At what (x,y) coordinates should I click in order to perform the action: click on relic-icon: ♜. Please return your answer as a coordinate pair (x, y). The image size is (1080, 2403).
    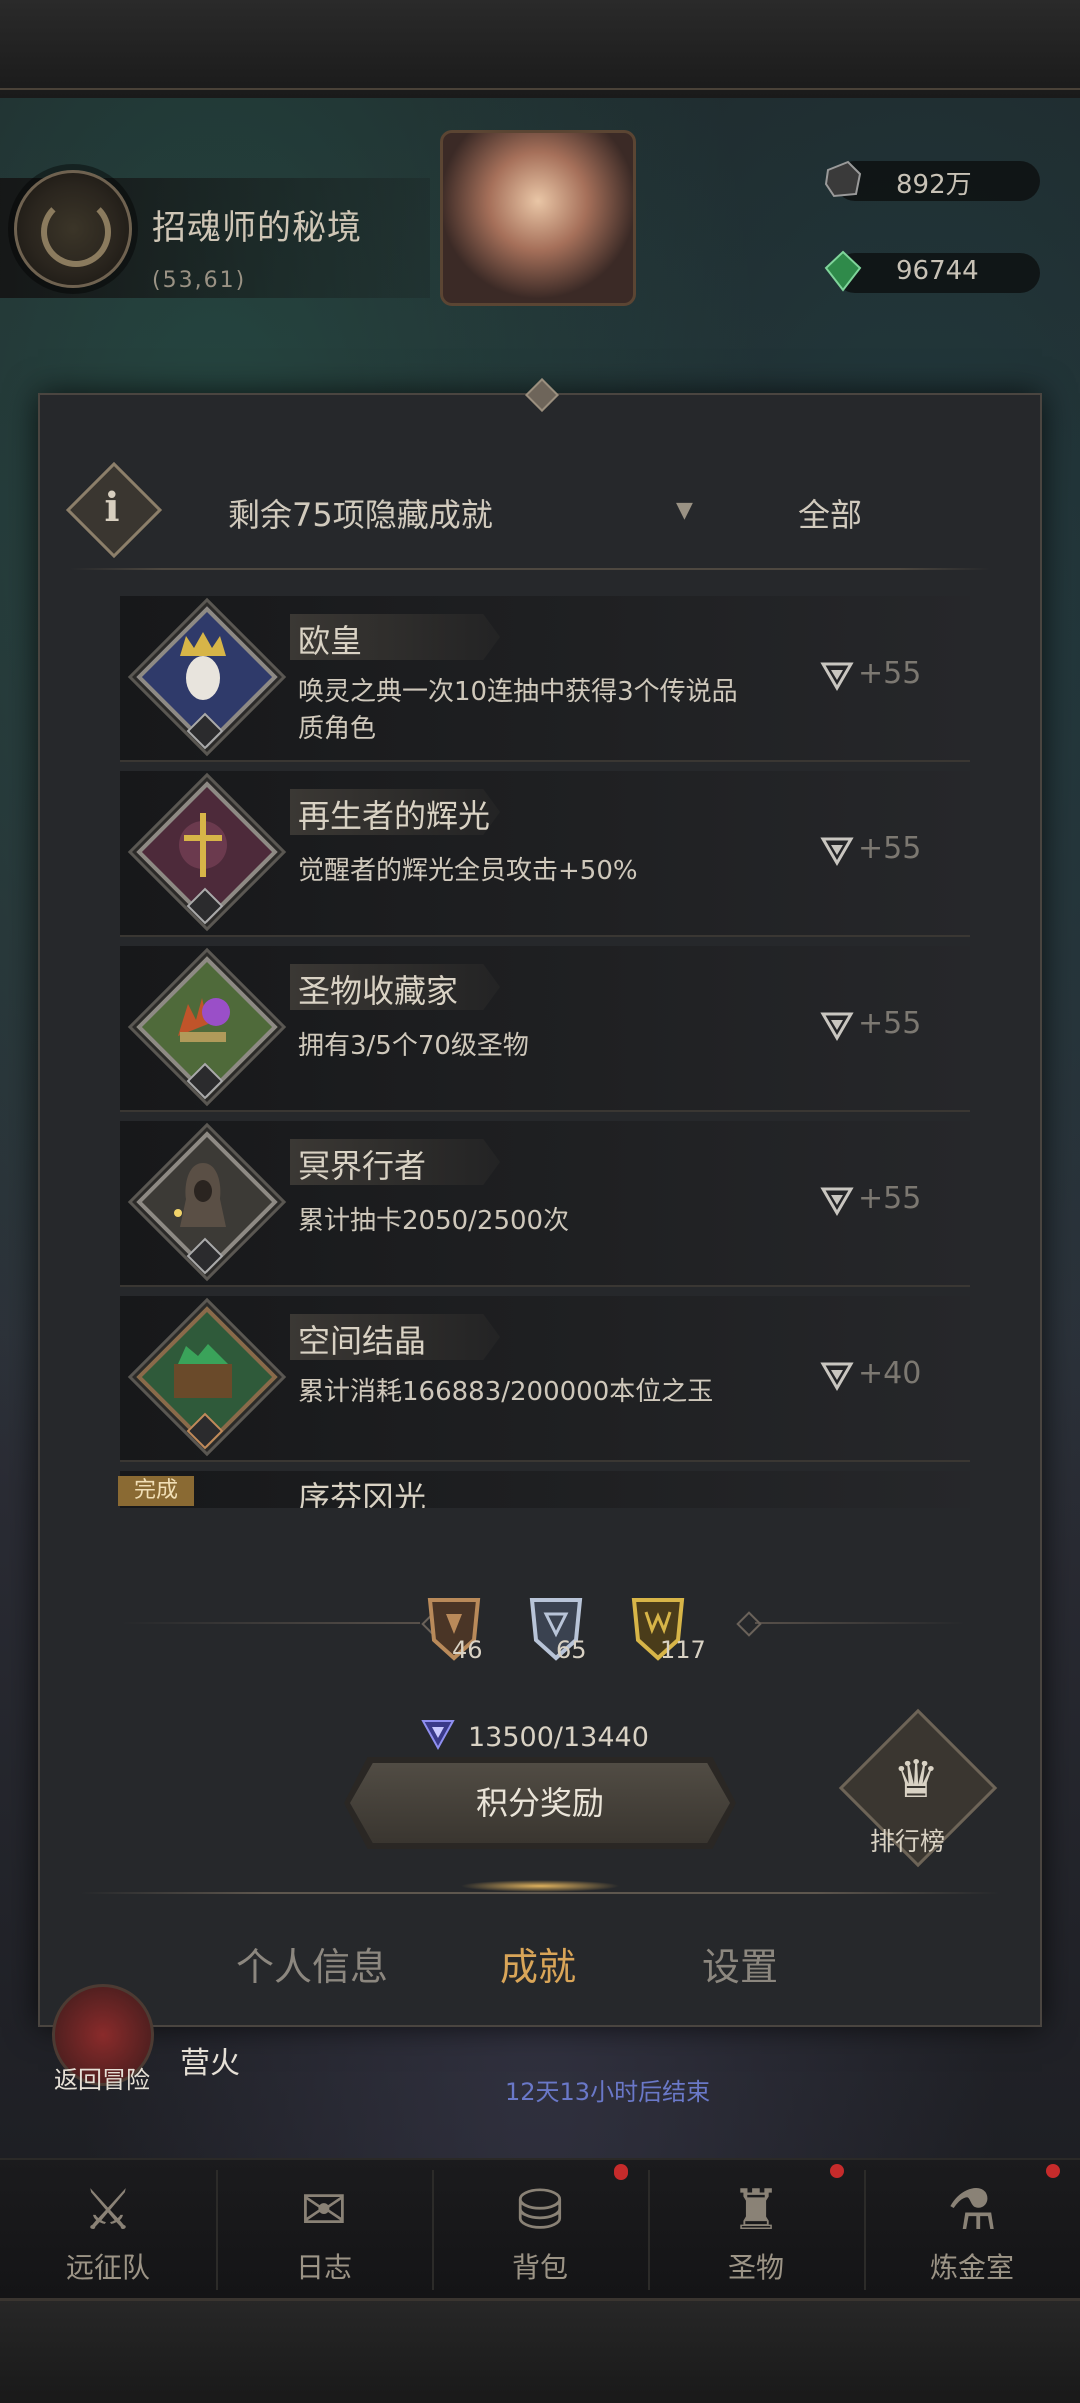
    Looking at the image, I should click on (756, 2210).